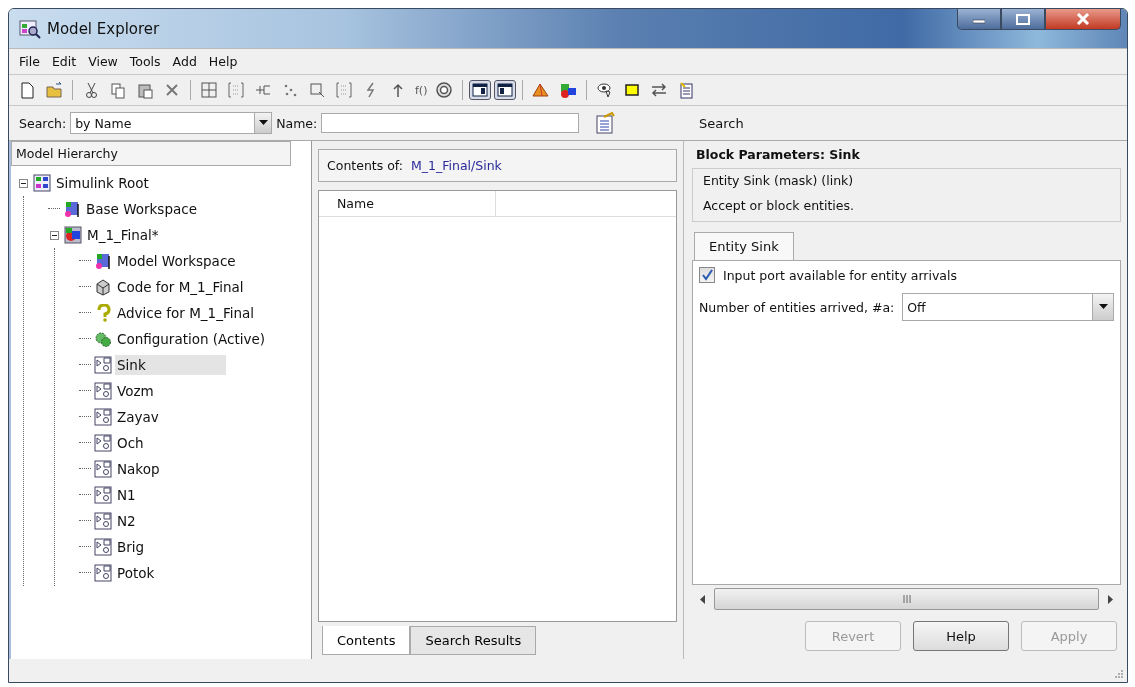 Image resolution: width=1135 pixels, height=687 pixels. Describe the element at coordinates (138, 469) in the screenshot. I see `tree-item: Nakop` at that location.